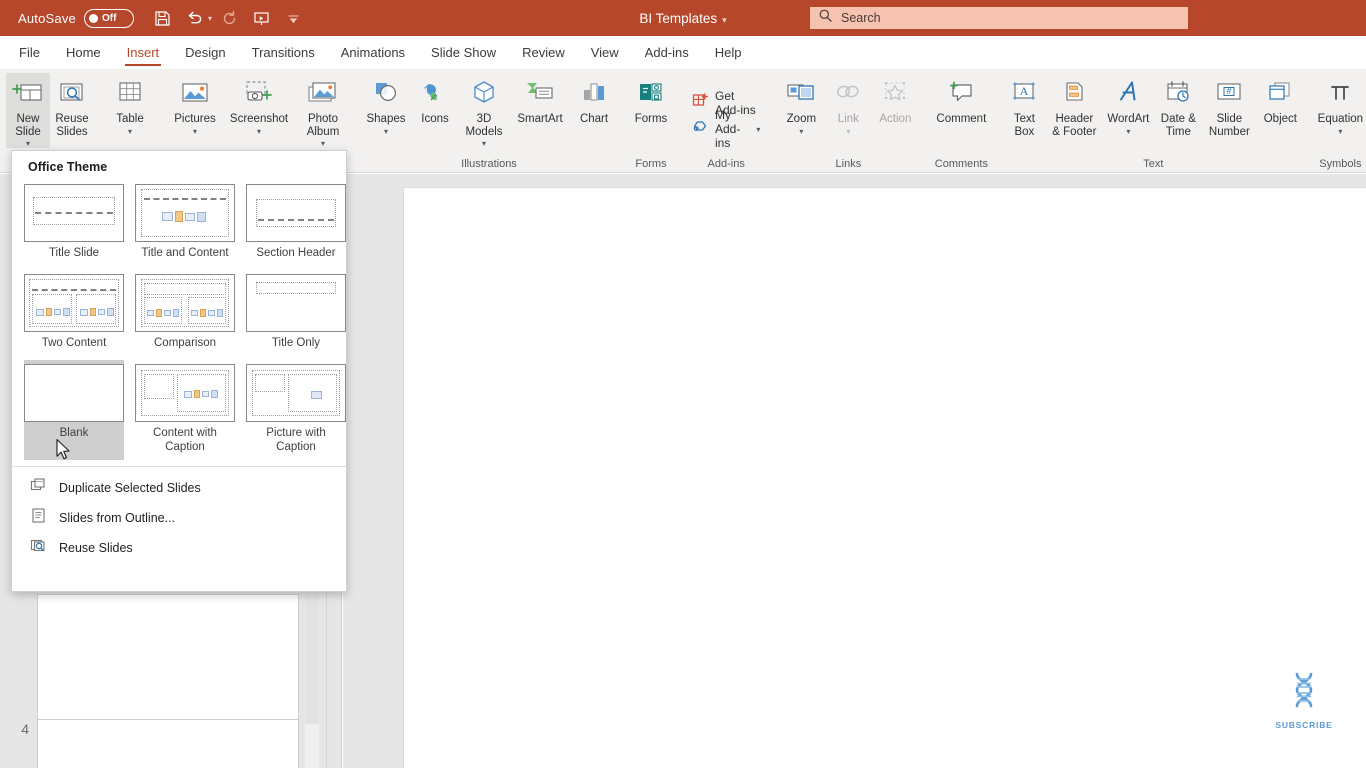 This screenshot has height=768, width=1366. What do you see at coordinates (848, 131) in the screenshot?
I see `link-chevron-down-icon: ▾` at bounding box center [848, 131].